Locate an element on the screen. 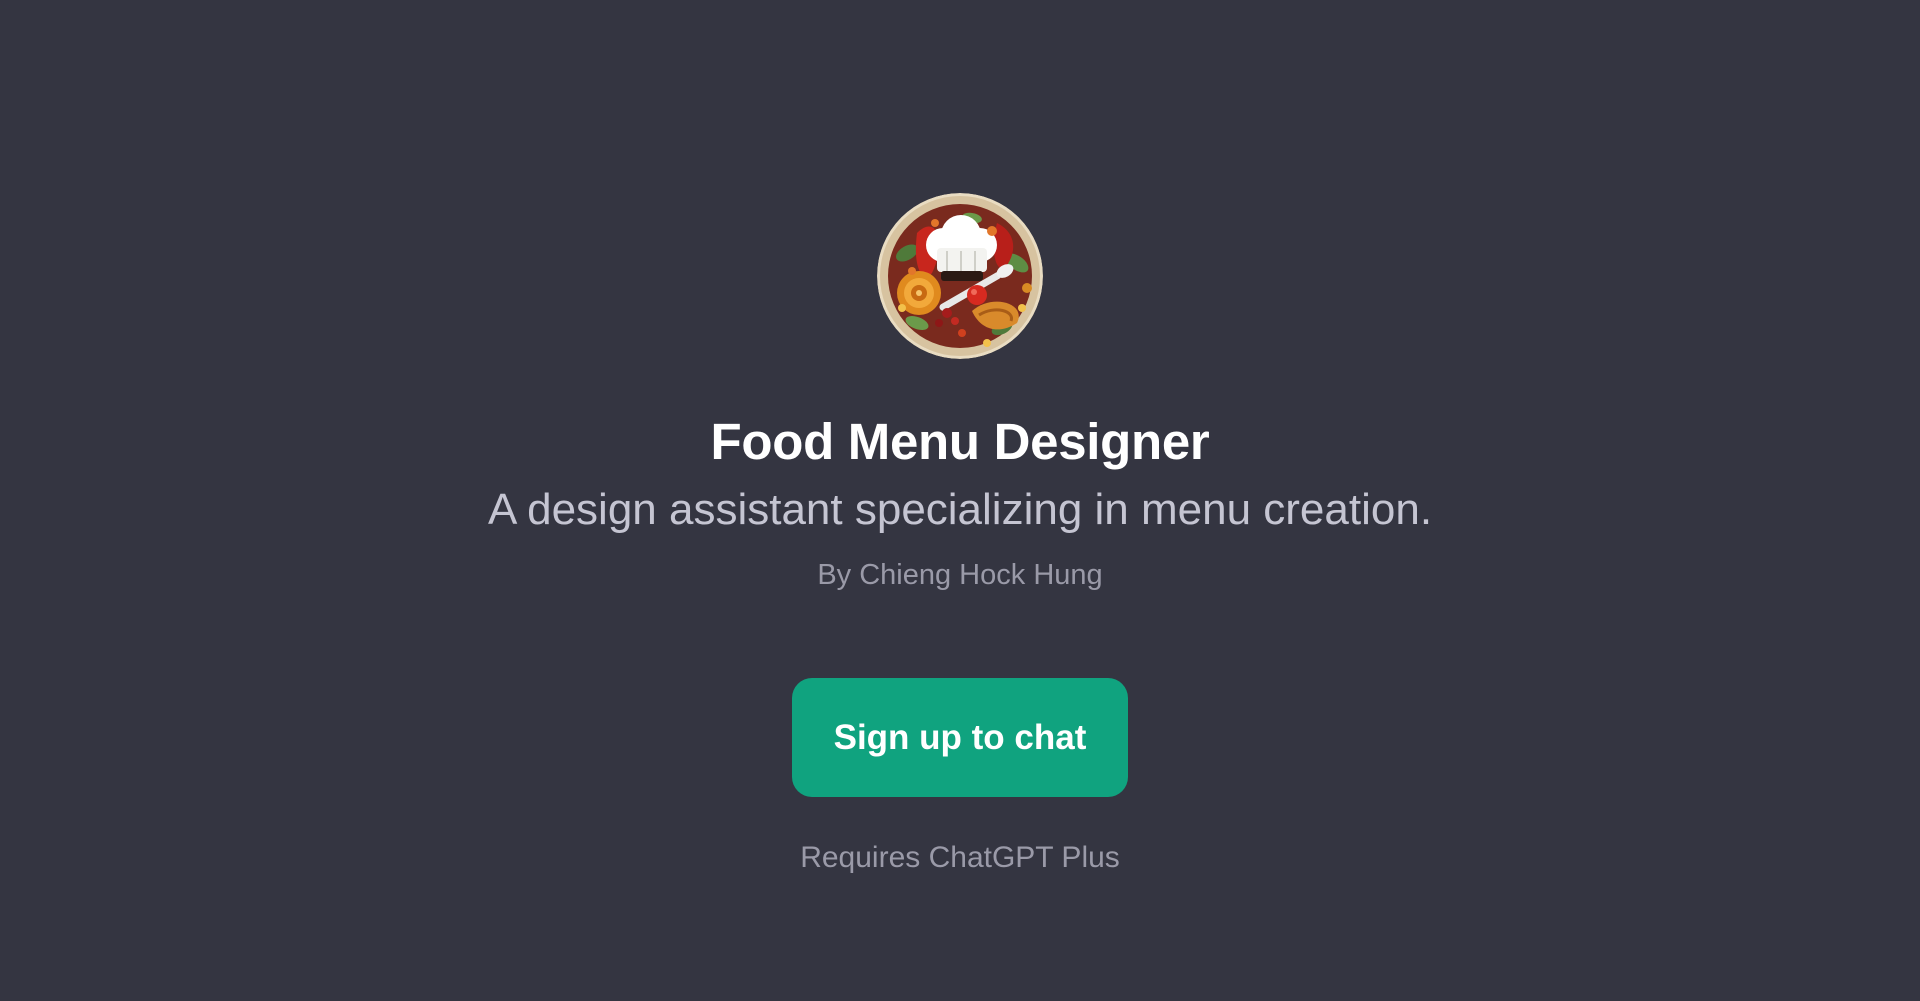  sign-up-to-chat-button: Sign up to chat is located at coordinates (960, 737).